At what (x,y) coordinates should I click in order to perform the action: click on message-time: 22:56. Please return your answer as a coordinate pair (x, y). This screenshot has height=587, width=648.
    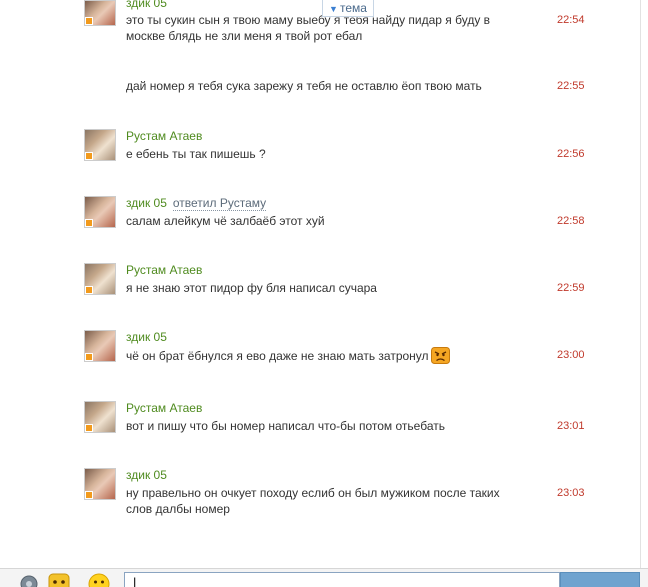
    Looking at the image, I should click on (571, 154).